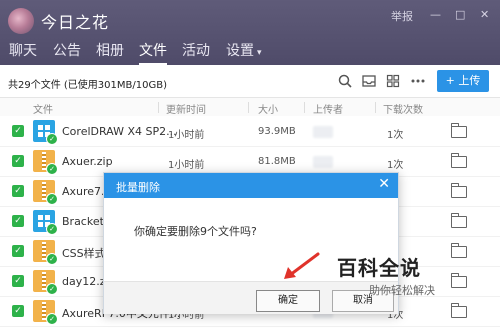  I want to click on tab-chat: 聊天, so click(23, 50).